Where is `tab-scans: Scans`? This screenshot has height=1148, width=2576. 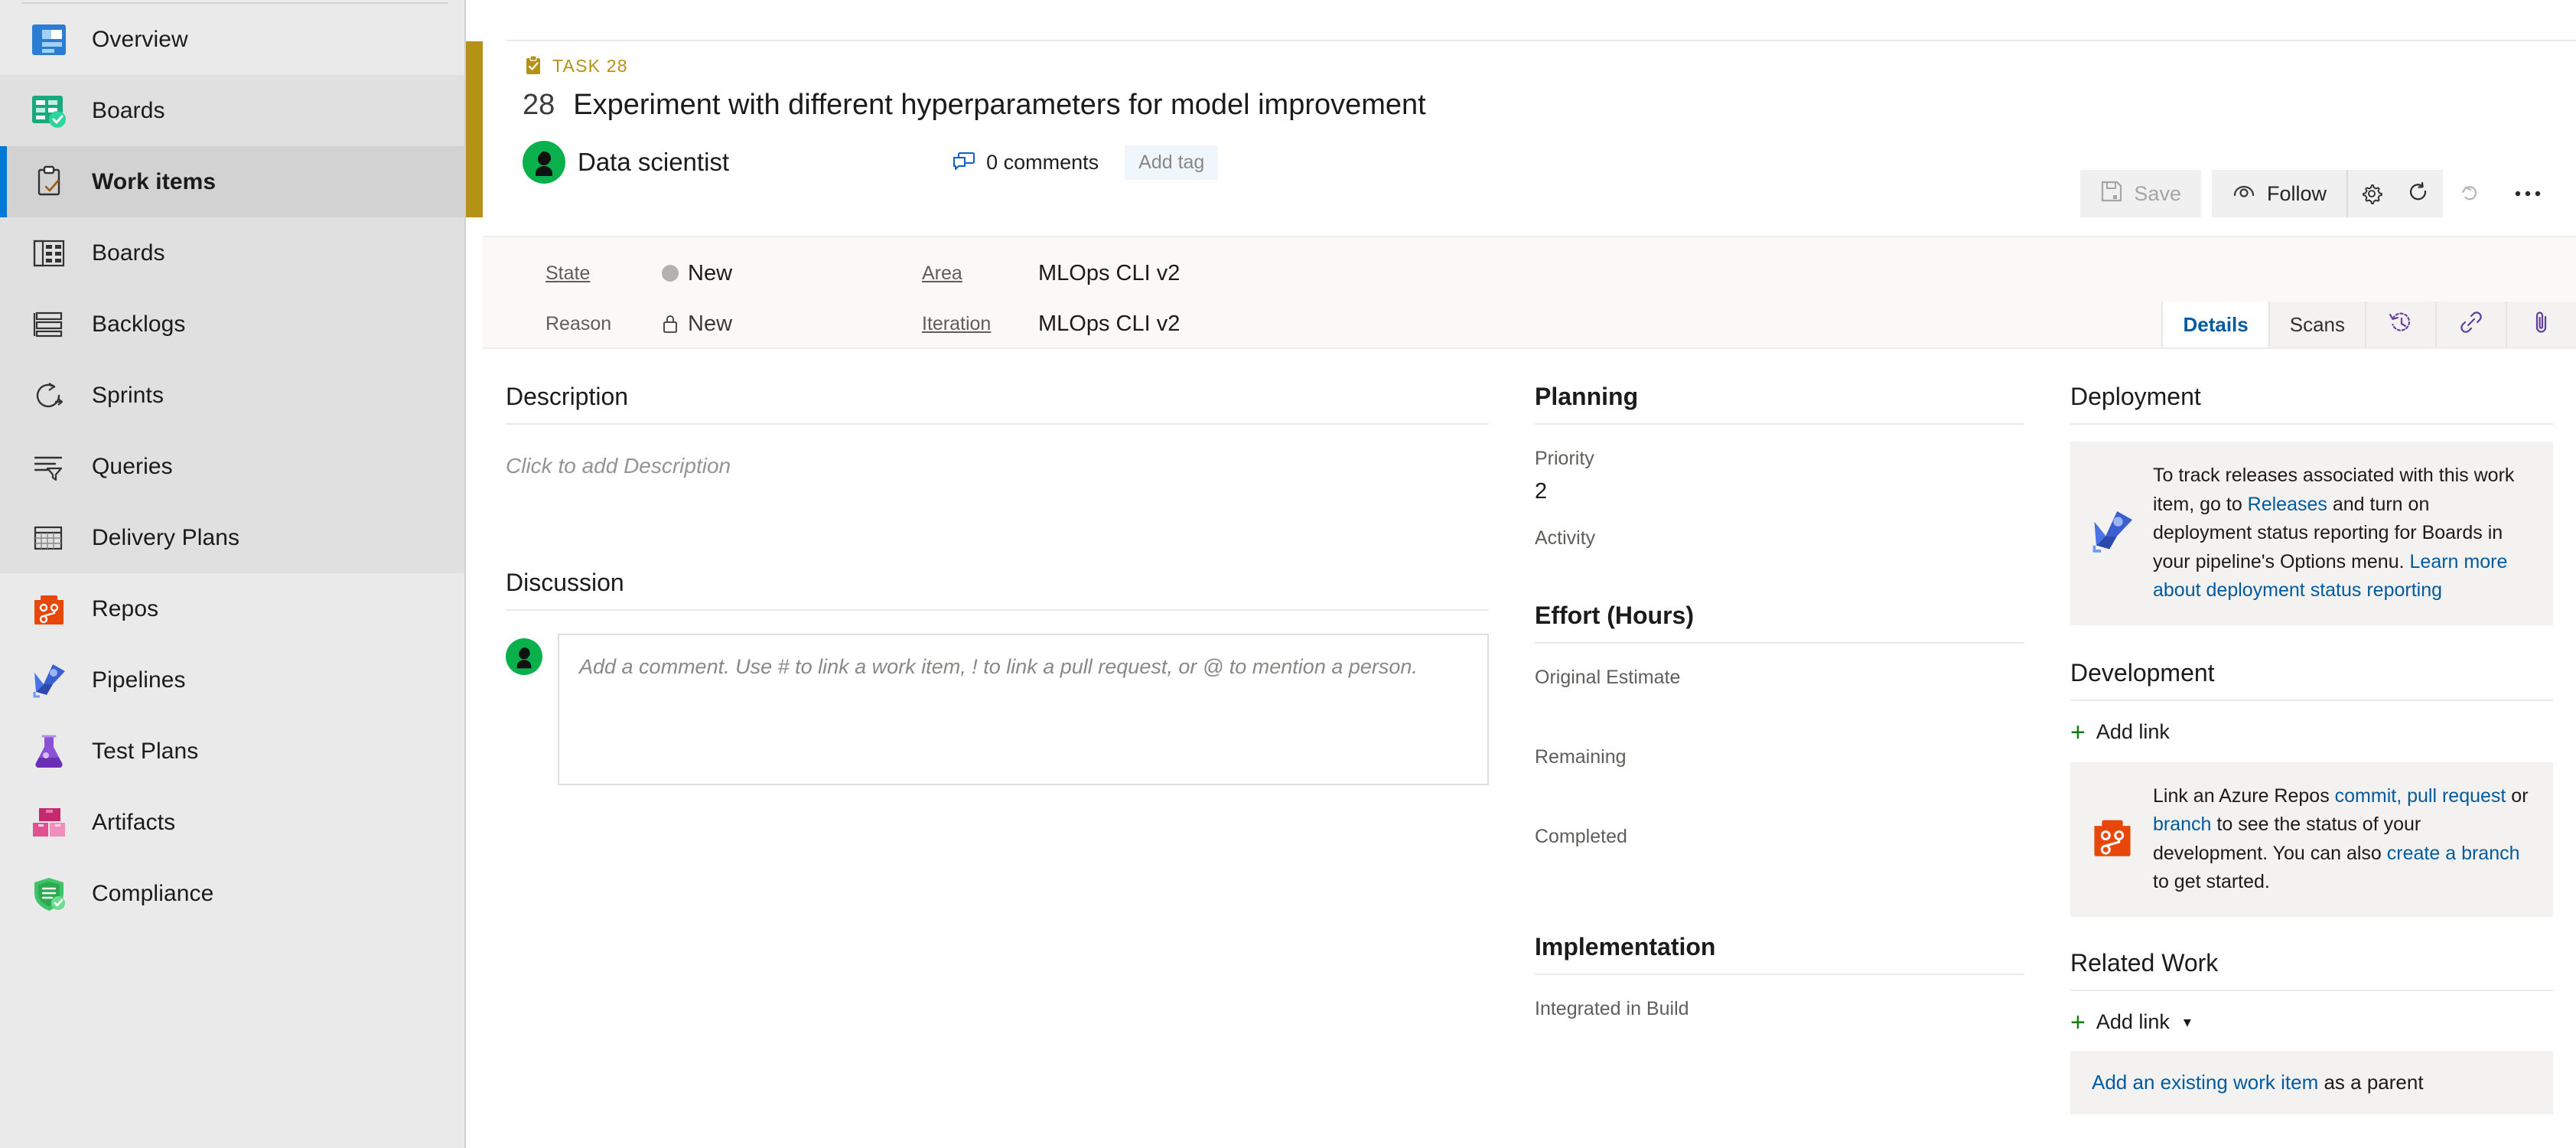 tab-scans: Scans is located at coordinates (2316, 324).